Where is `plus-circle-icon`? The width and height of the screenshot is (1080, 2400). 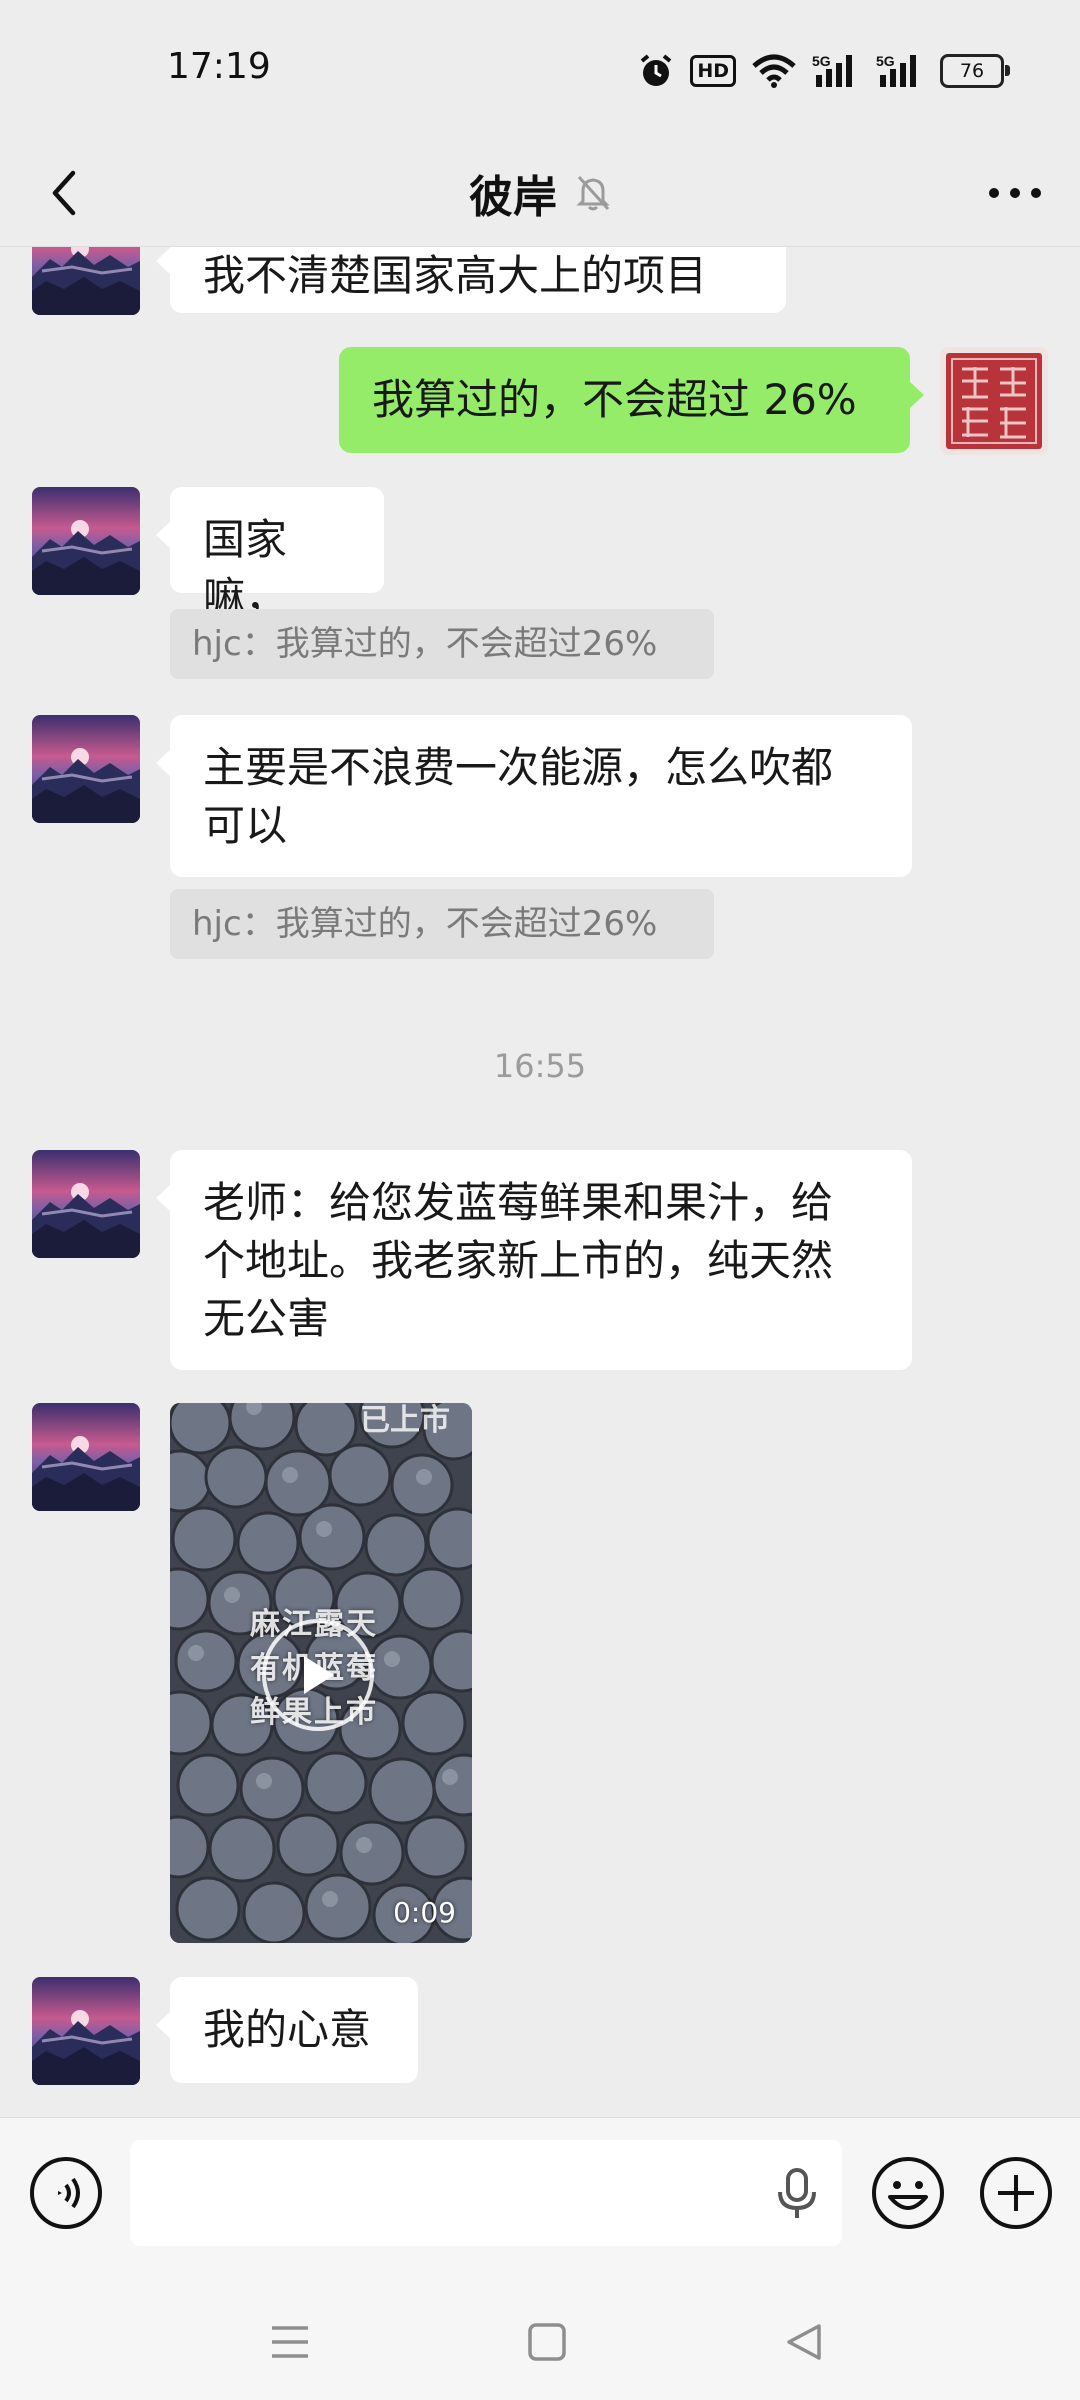
plus-circle-icon is located at coordinates (1016, 2193).